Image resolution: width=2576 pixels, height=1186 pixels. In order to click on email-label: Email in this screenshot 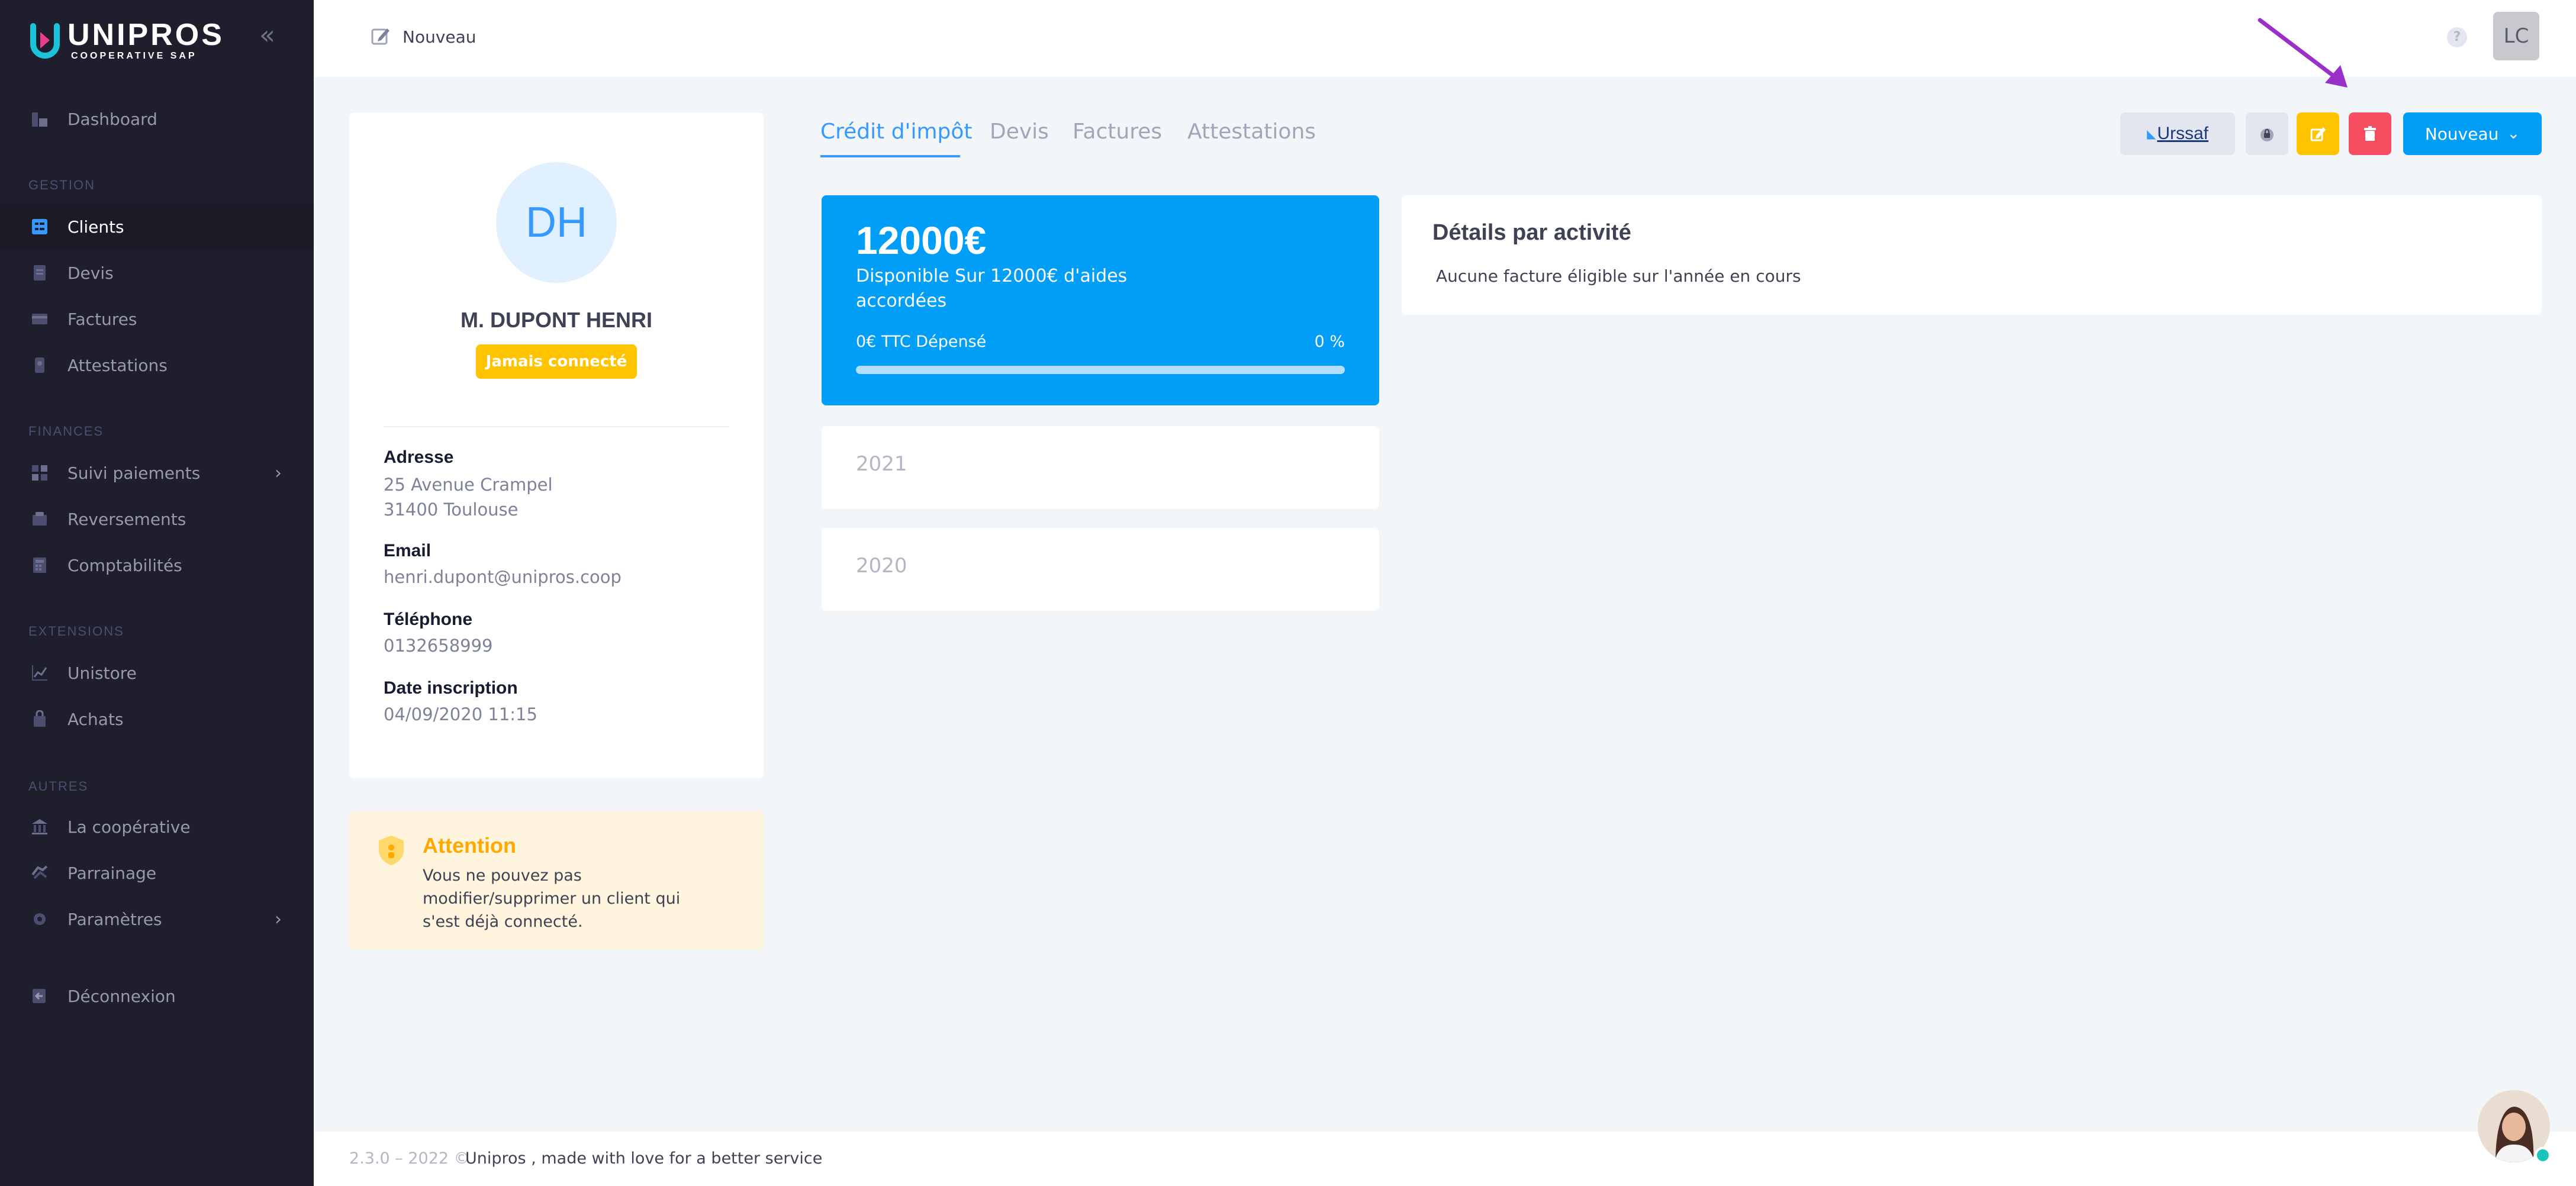, I will do `click(408, 550)`.